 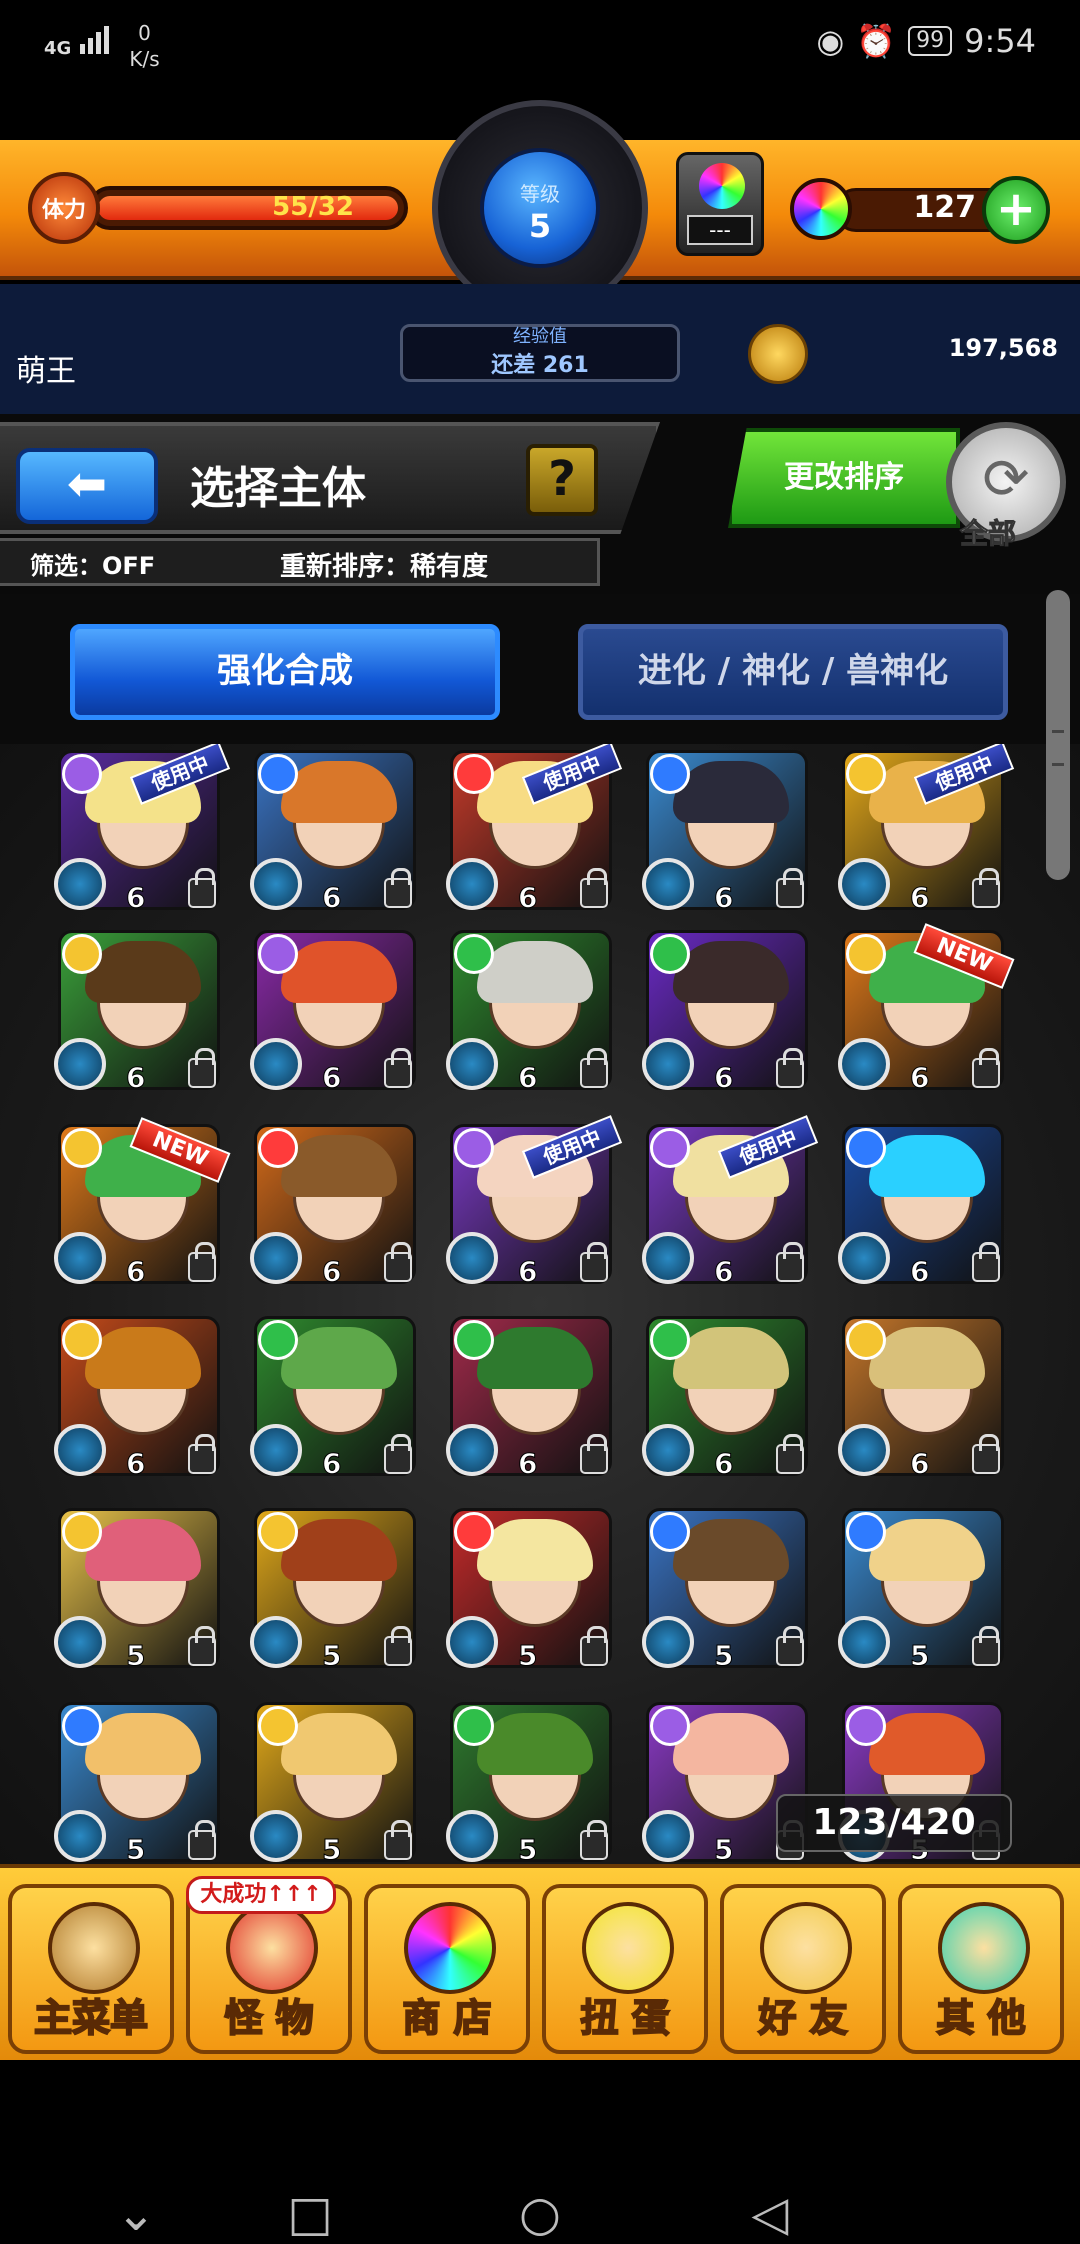 What do you see at coordinates (1058, 748) in the screenshot?
I see `scrollbar-grip` at bounding box center [1058, 748].